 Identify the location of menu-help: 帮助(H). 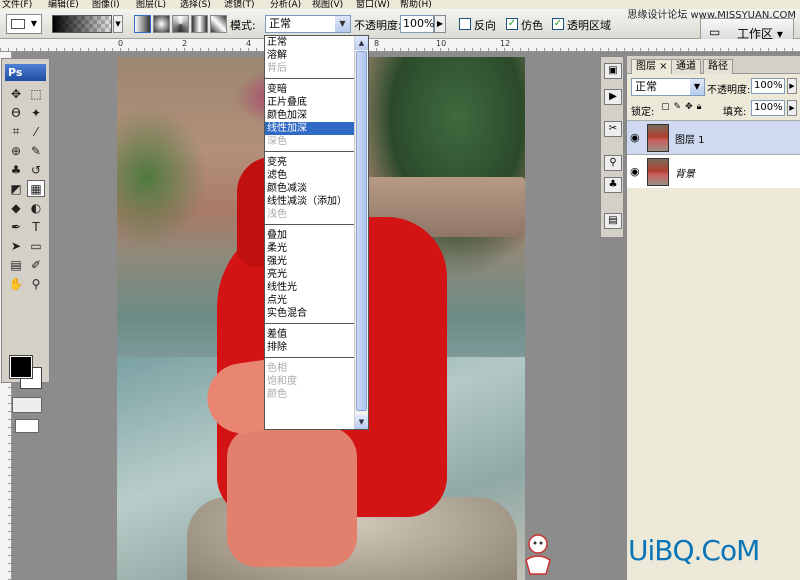
(416, 4).